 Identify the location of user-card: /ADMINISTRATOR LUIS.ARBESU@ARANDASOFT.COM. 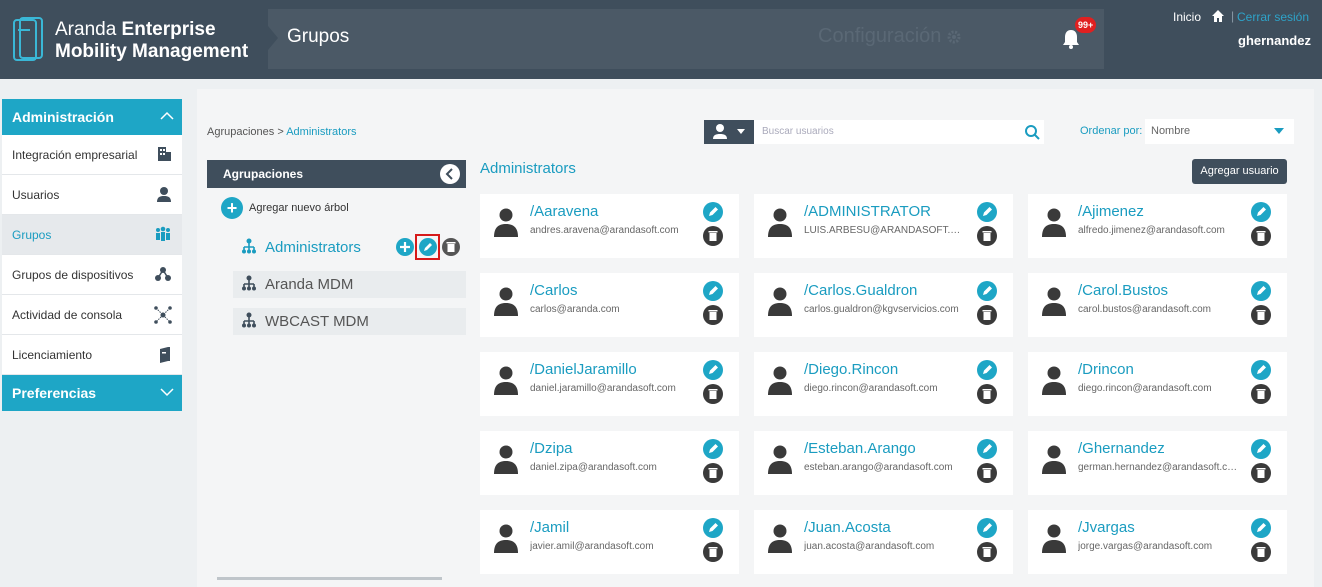
(883, 226).